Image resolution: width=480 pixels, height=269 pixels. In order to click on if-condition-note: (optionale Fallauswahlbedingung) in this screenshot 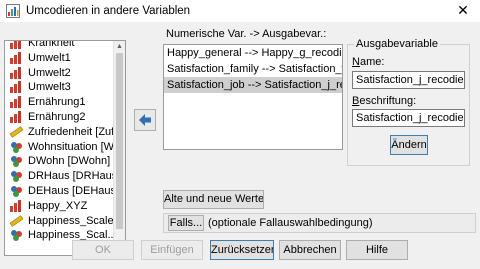, I will do `click(290, 223)`.